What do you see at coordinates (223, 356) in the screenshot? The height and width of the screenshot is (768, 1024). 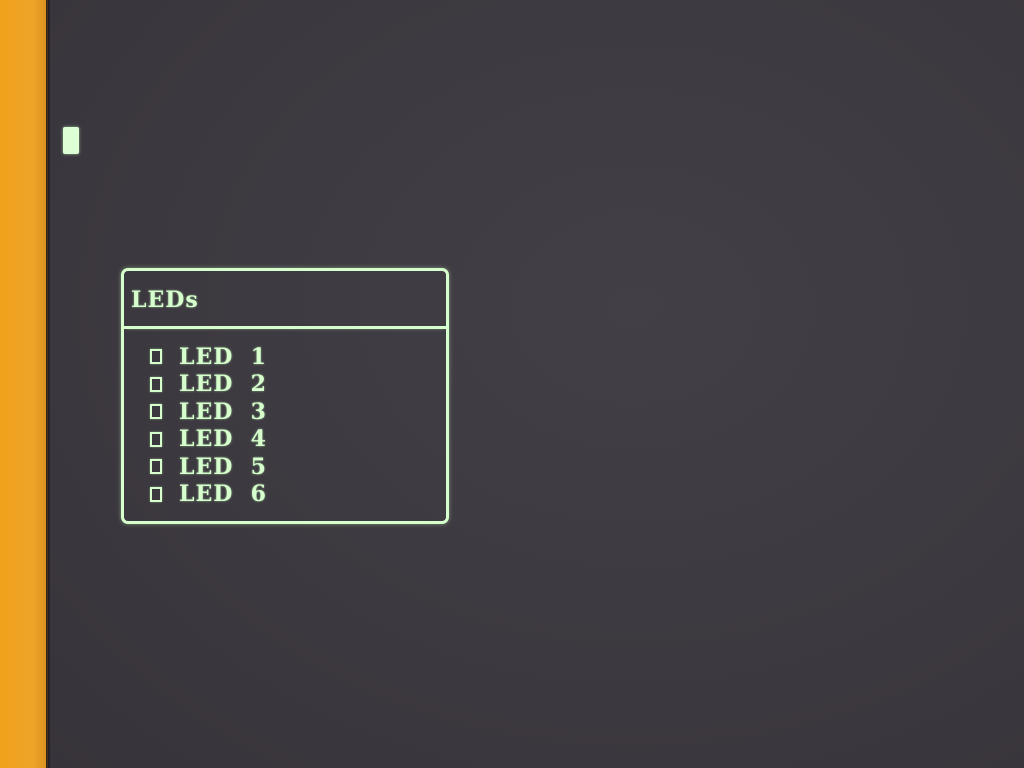 I see `led-label: LED 1` at bounding box center [223, 356].